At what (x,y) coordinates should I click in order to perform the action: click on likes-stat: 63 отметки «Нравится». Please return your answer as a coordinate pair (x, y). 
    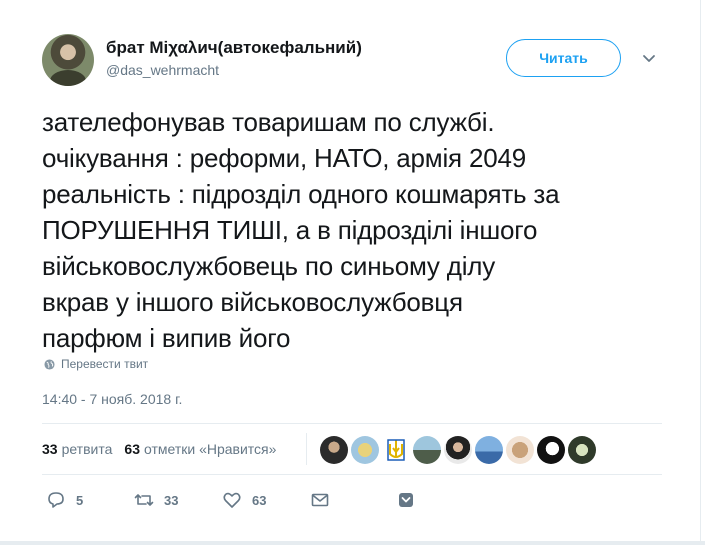
    Looking at the image, I should click on (200, 449).